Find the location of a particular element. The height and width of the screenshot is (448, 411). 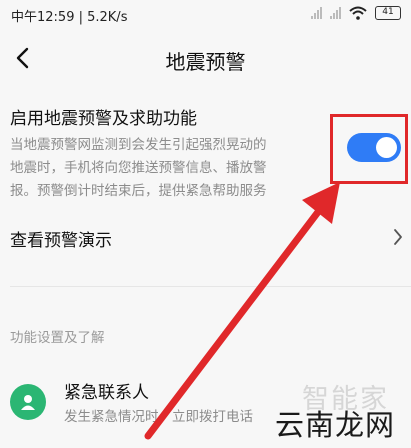

status-bar: 中午12:59 | 5.2K/s 41 is located at coordinates (205, 13).